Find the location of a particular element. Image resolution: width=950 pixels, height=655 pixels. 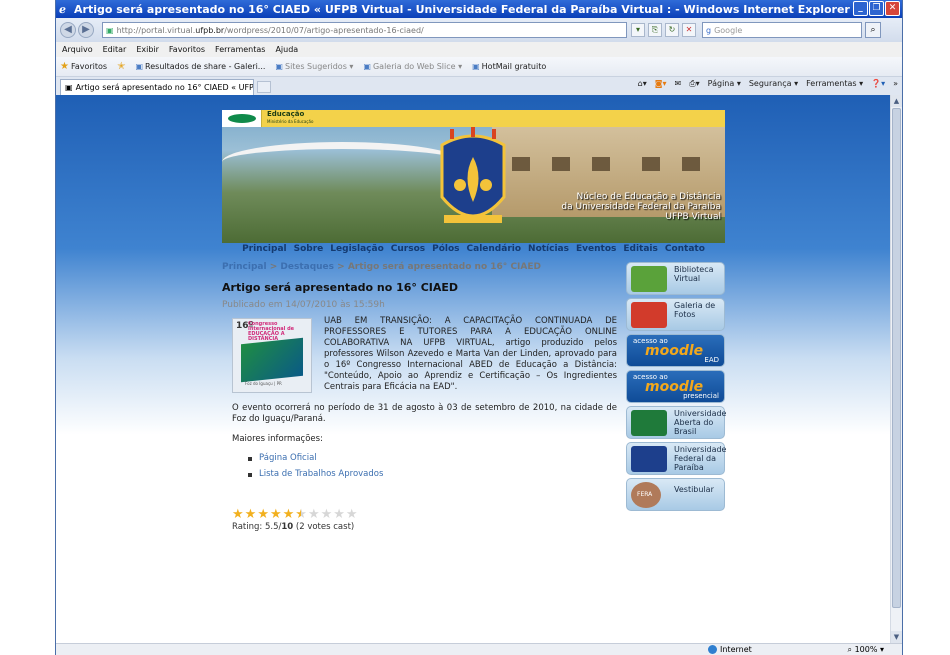

nav-item: Legislação is located at coordinates (356, 252).